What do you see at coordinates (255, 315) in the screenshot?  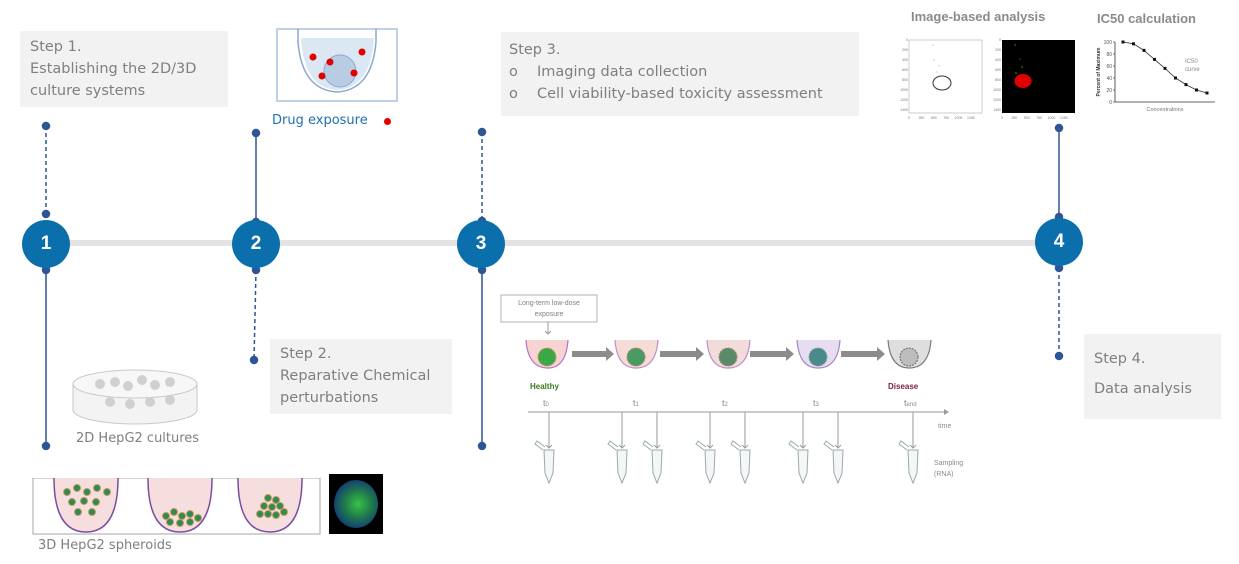 I see `connector-2-down` at bounding box center [255, 315].